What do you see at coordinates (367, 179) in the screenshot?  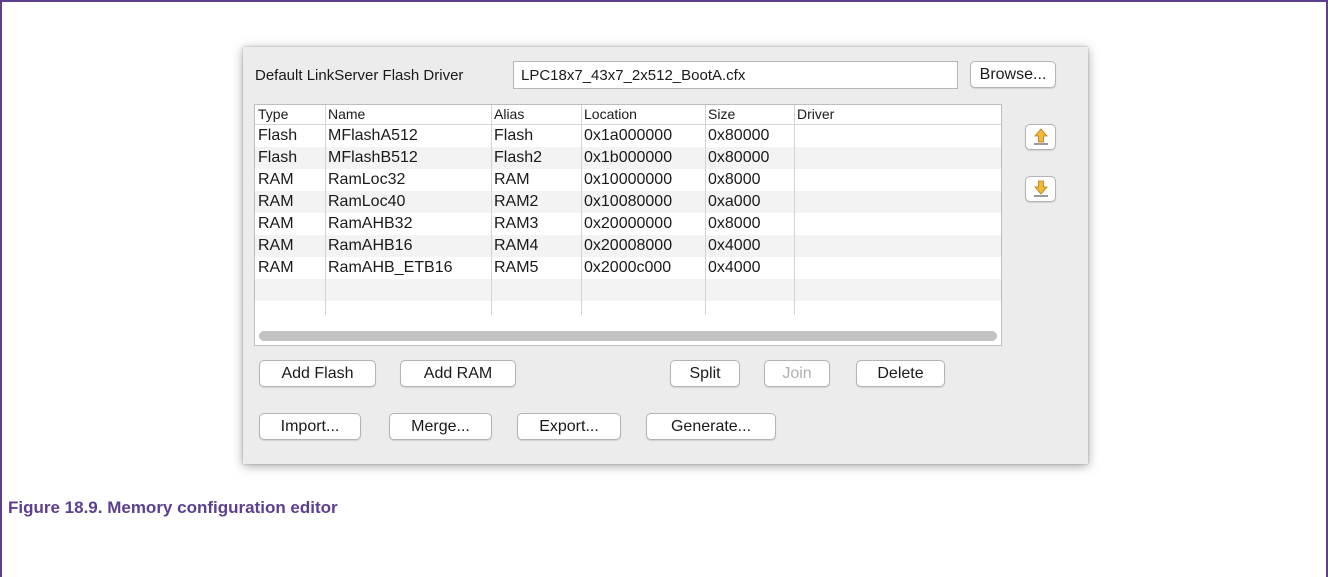 I see `cell-name: RamLoc32` at bounding box center [367, 179].